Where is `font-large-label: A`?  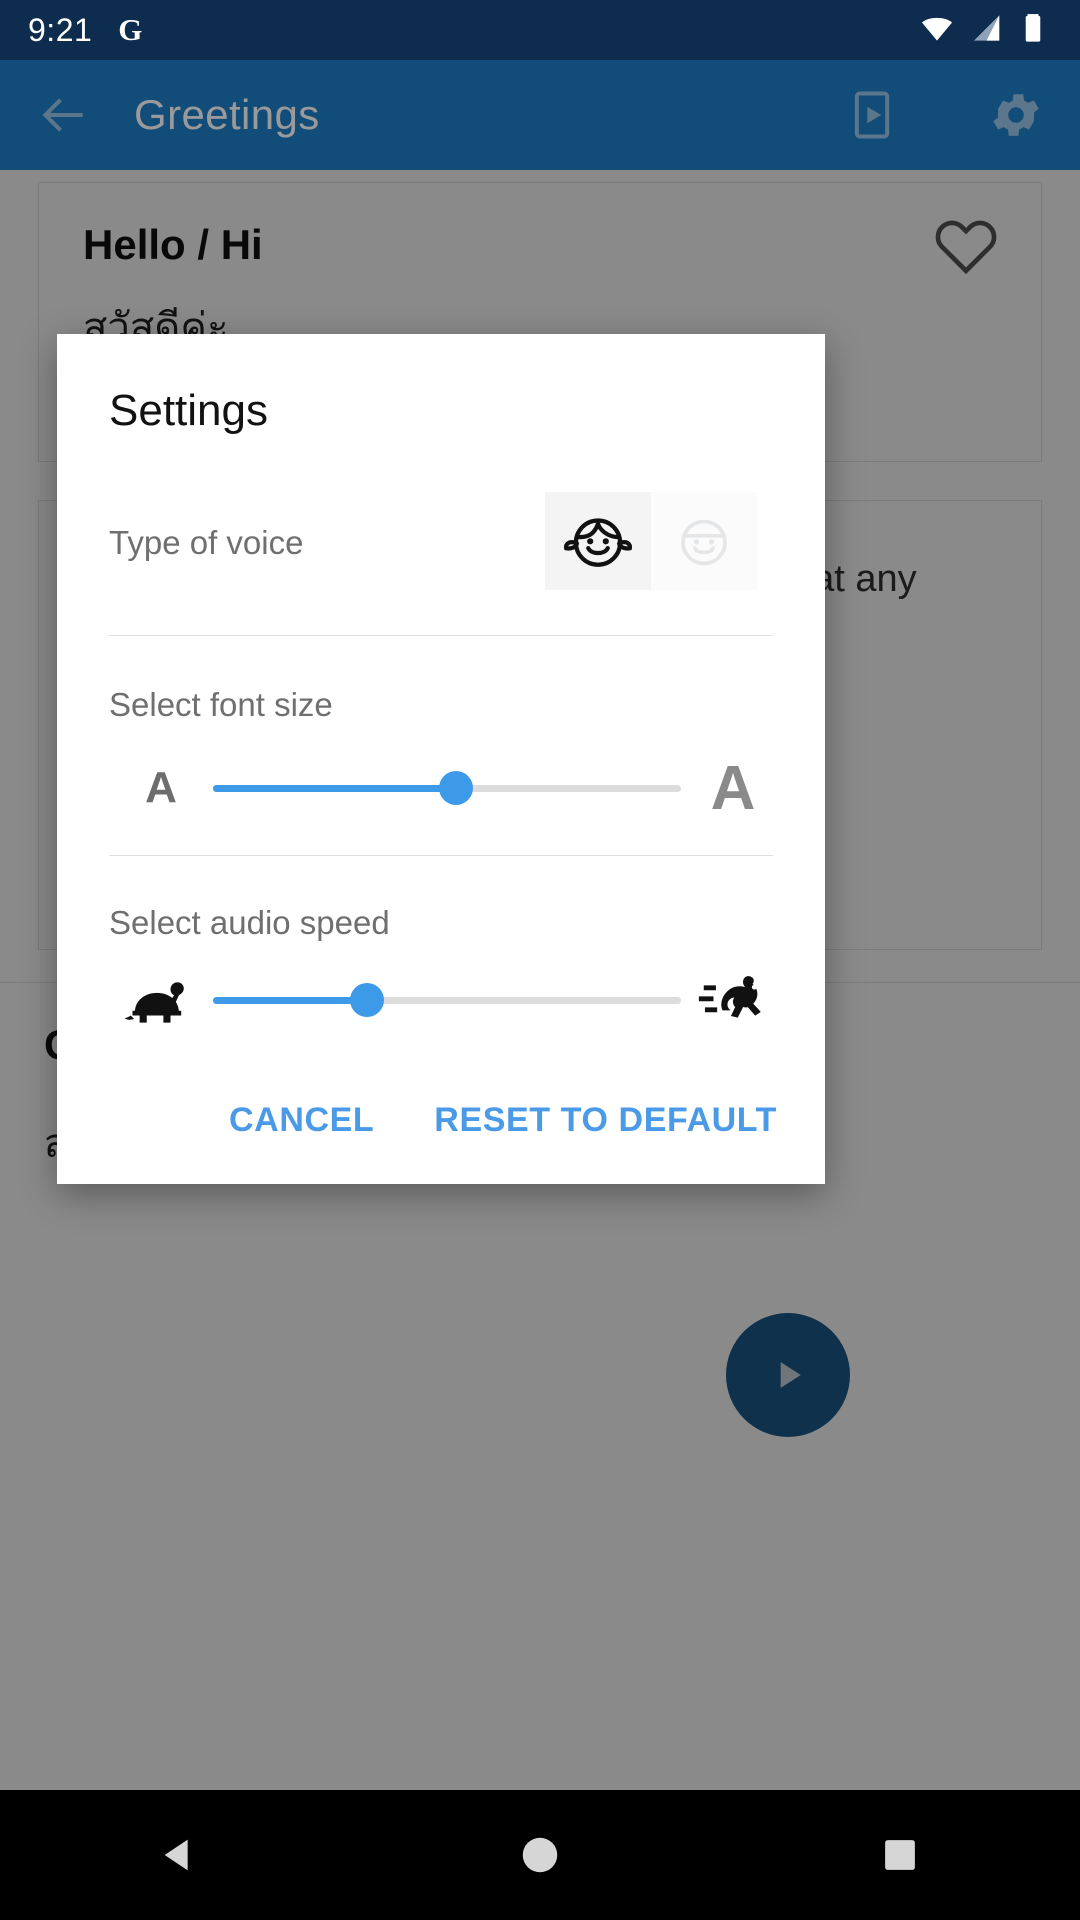
font-large-label: A is located at coordinates (733, 788).